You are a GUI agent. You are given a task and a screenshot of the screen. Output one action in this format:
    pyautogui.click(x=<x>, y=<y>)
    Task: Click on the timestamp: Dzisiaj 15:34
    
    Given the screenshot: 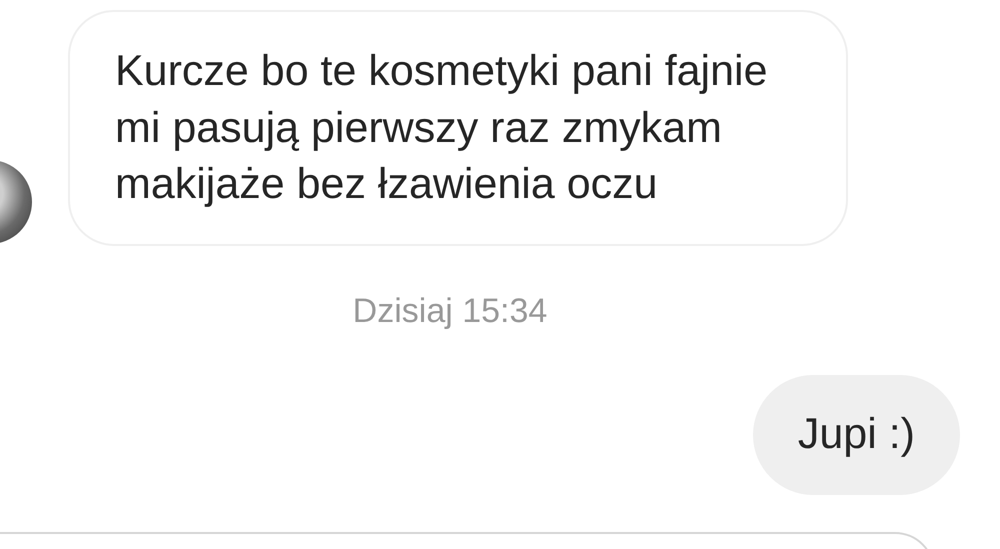 What is the action you would take?
    pyautogui.click(x=450, y=311)
    